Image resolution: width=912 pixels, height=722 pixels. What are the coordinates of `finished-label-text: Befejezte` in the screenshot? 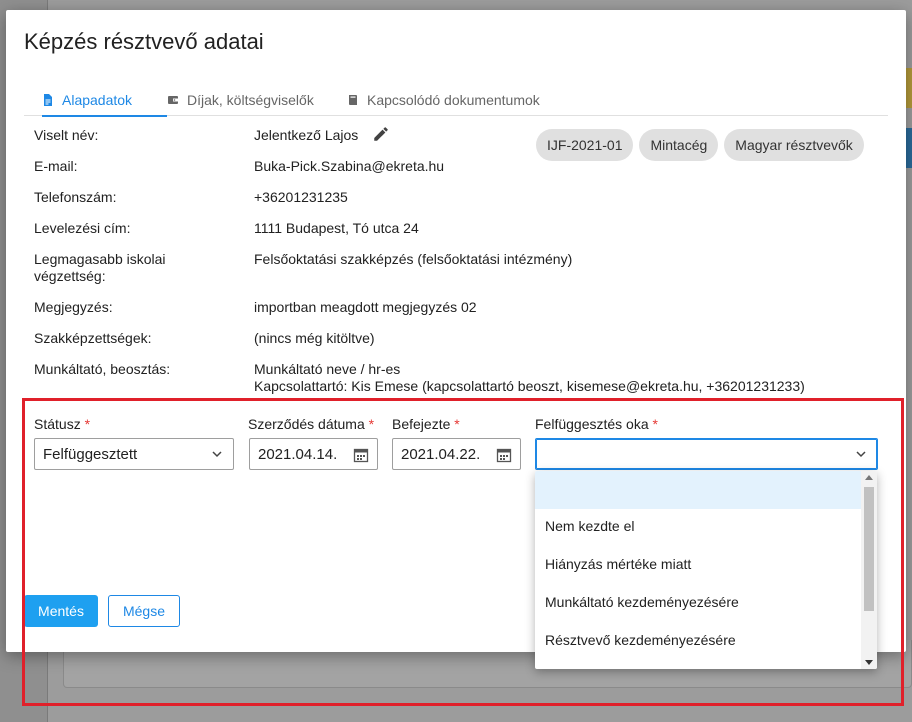 It's located at (421, 424).